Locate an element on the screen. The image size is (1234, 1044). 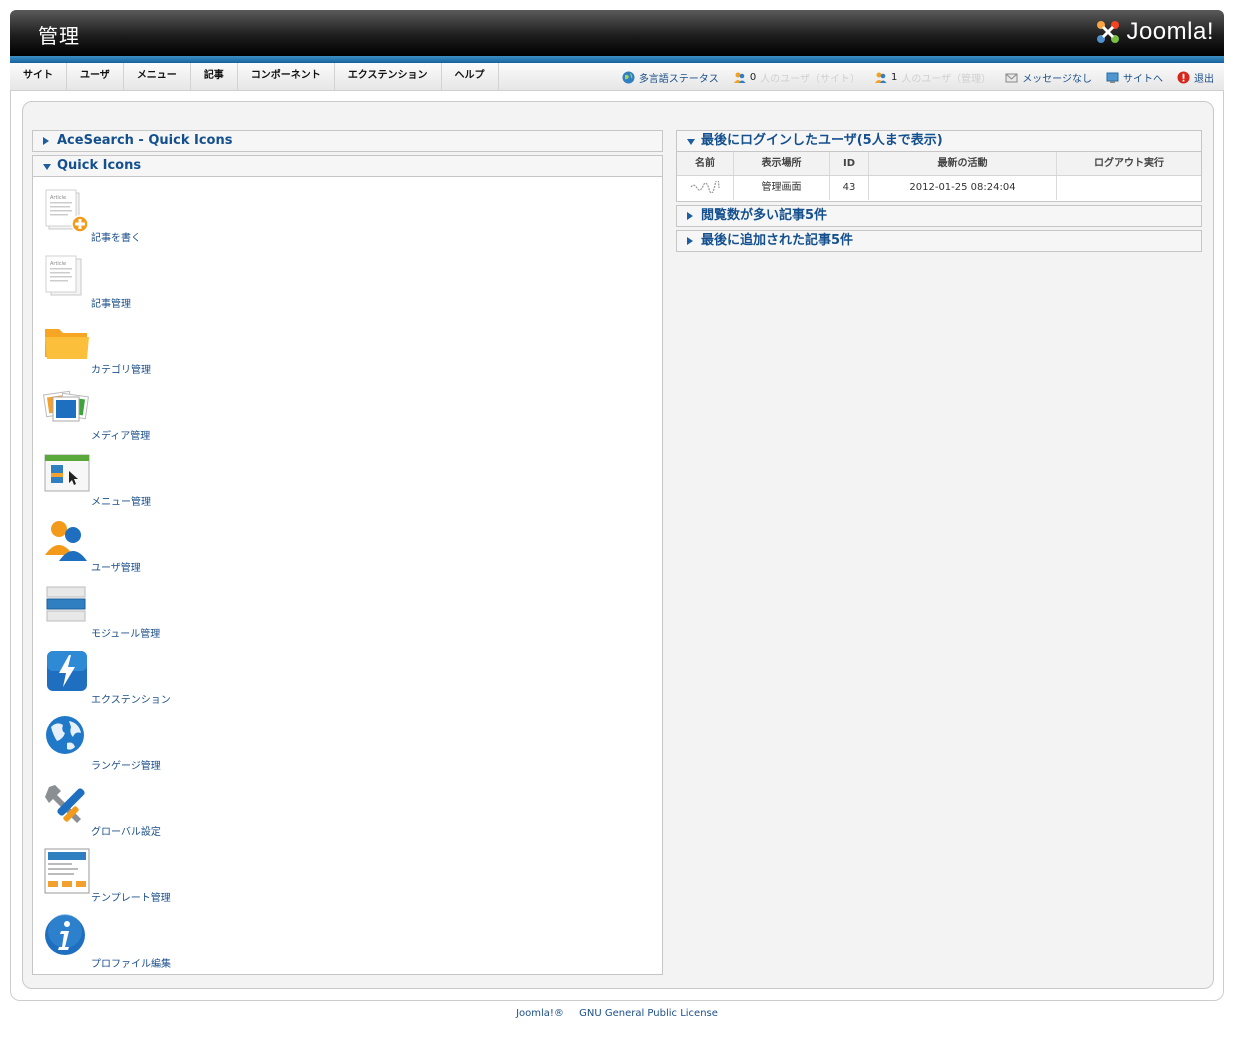
acesearch-panel-title: AceSearch - Quick Icons is located at coordinates (145, 140).